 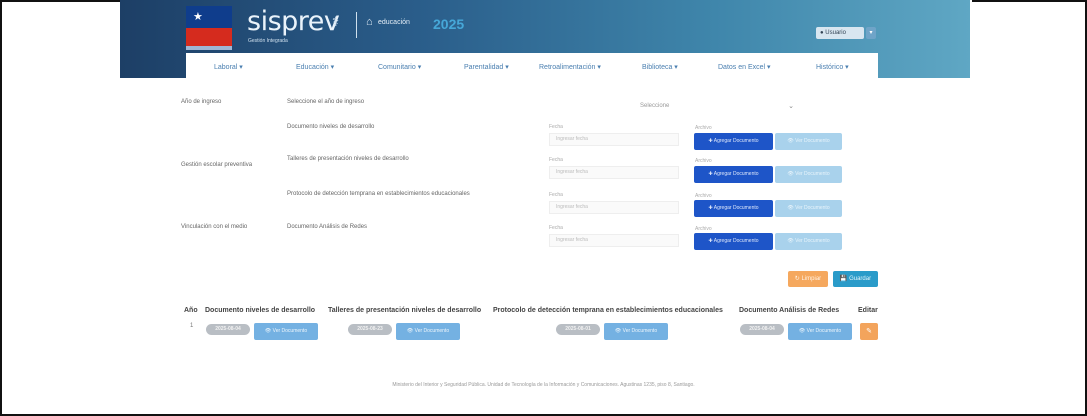 I want to click on user-label: Usuario, so click(x=835, y=33).